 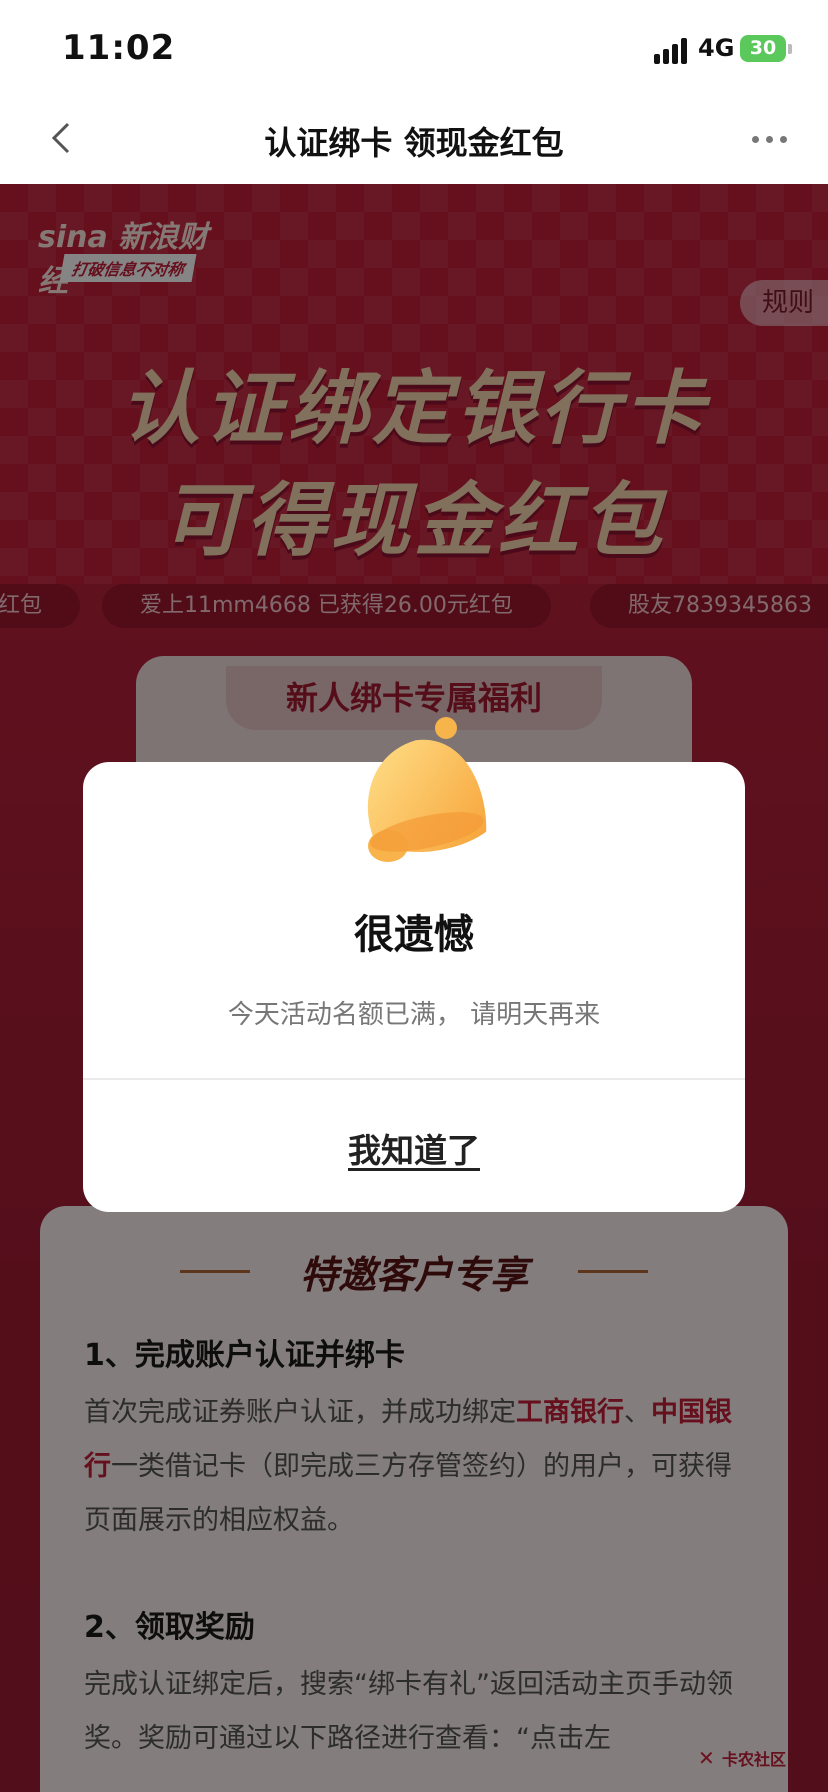 I want to click on nav-bar: 认证绑卡 领现金红包, so click(x=414, y=140).